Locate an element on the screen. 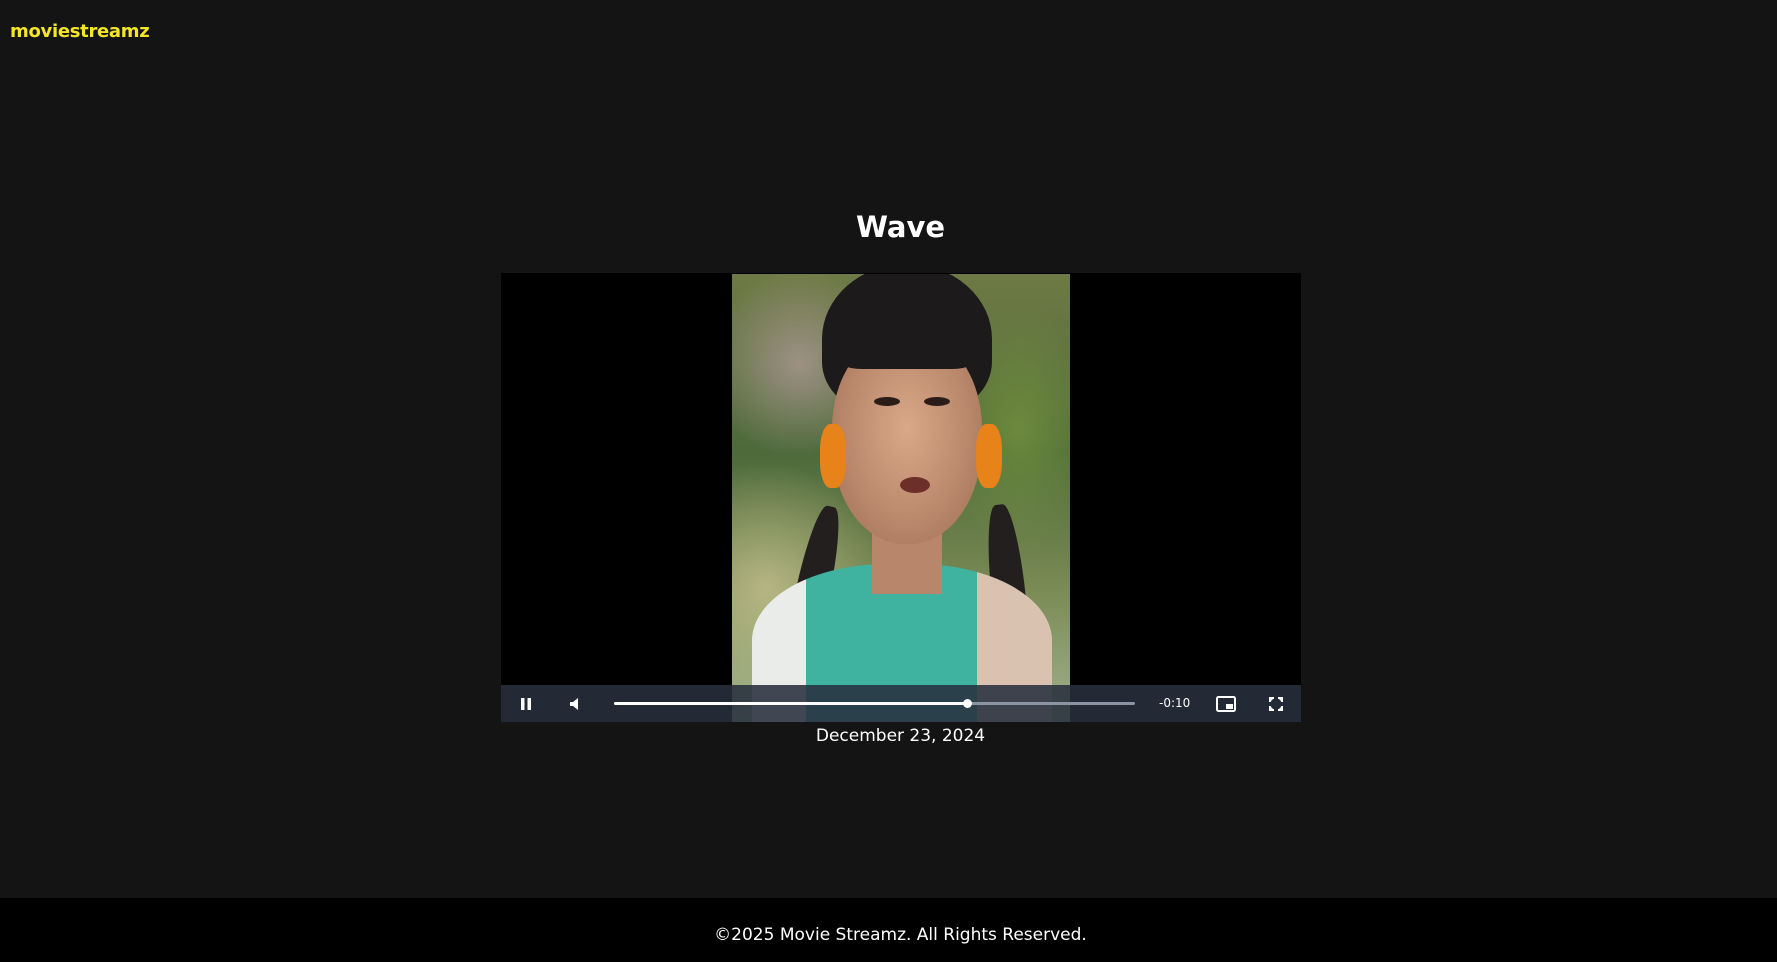 This screenshot has width=1777, height=962. video-scene-headphone-right is located at coordinates (989, 456).